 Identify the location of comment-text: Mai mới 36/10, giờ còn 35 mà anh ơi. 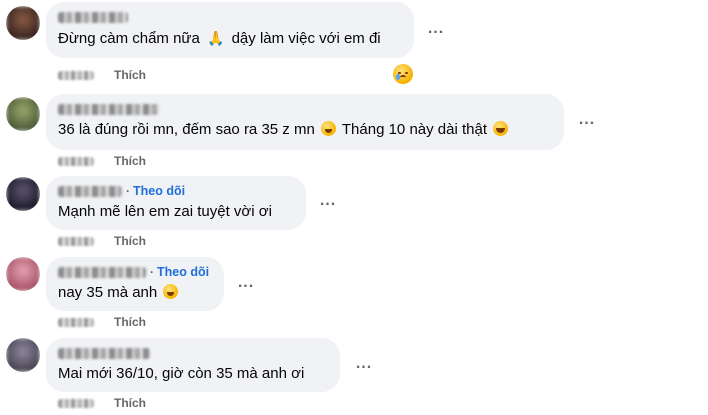
(181, 373).